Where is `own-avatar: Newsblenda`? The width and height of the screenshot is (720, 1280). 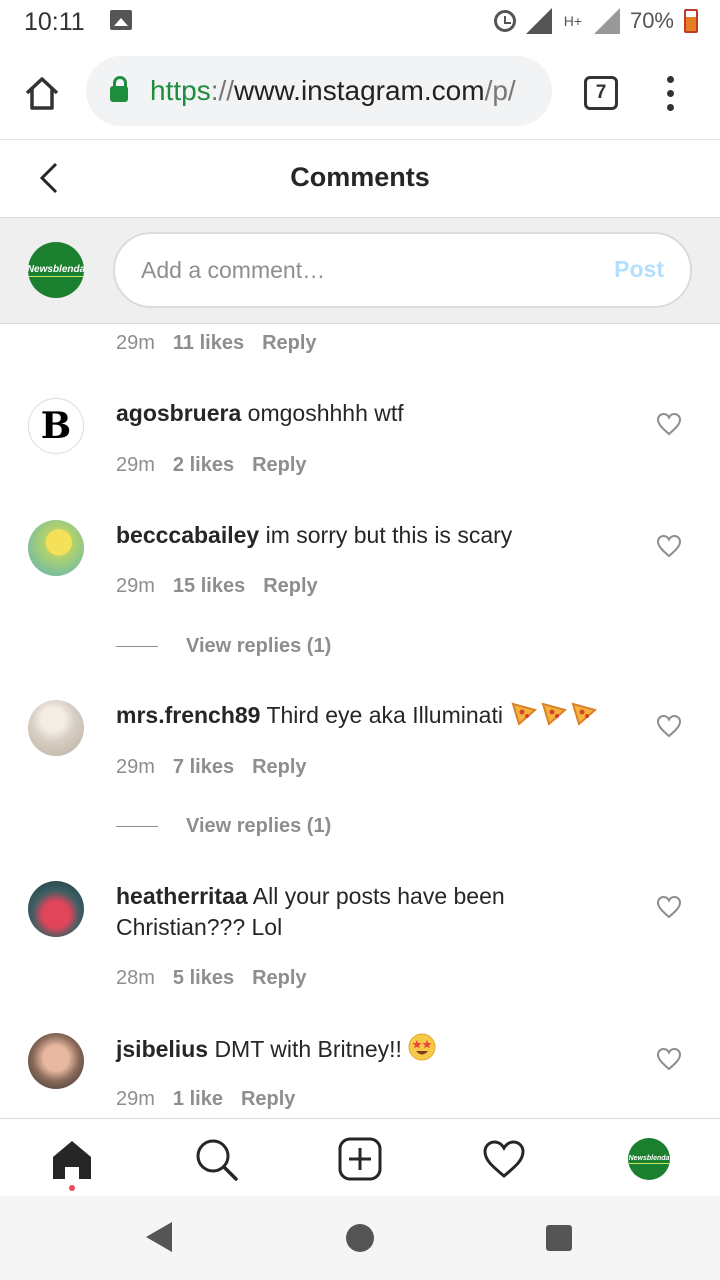 own-avatar: Newsblenda is located at coordinates (56, 270).